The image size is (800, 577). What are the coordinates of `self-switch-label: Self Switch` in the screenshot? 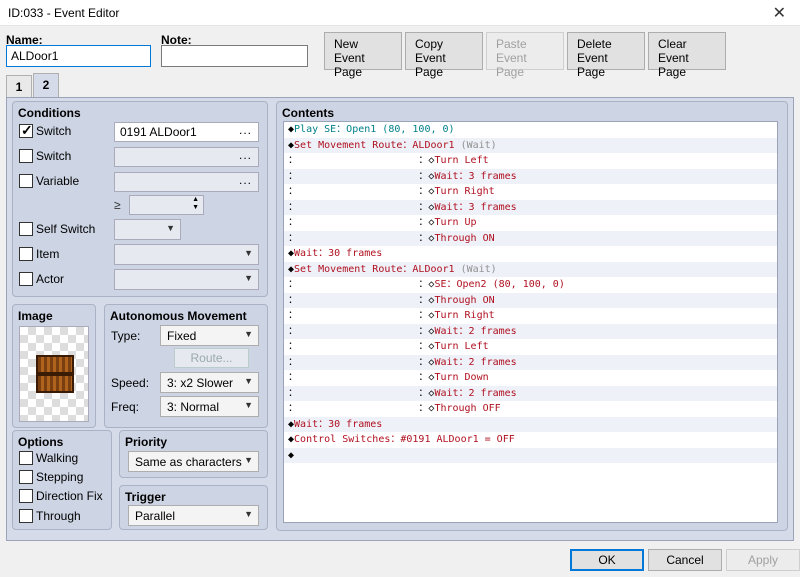 It's located at (66, 229).